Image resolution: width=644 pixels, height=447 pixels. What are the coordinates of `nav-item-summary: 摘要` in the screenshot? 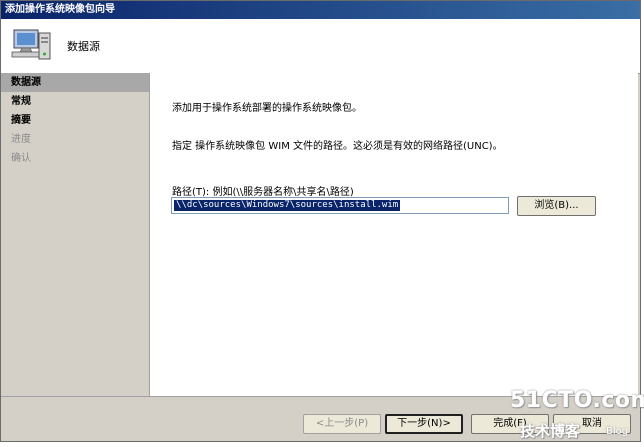 It's located at (75, 120).